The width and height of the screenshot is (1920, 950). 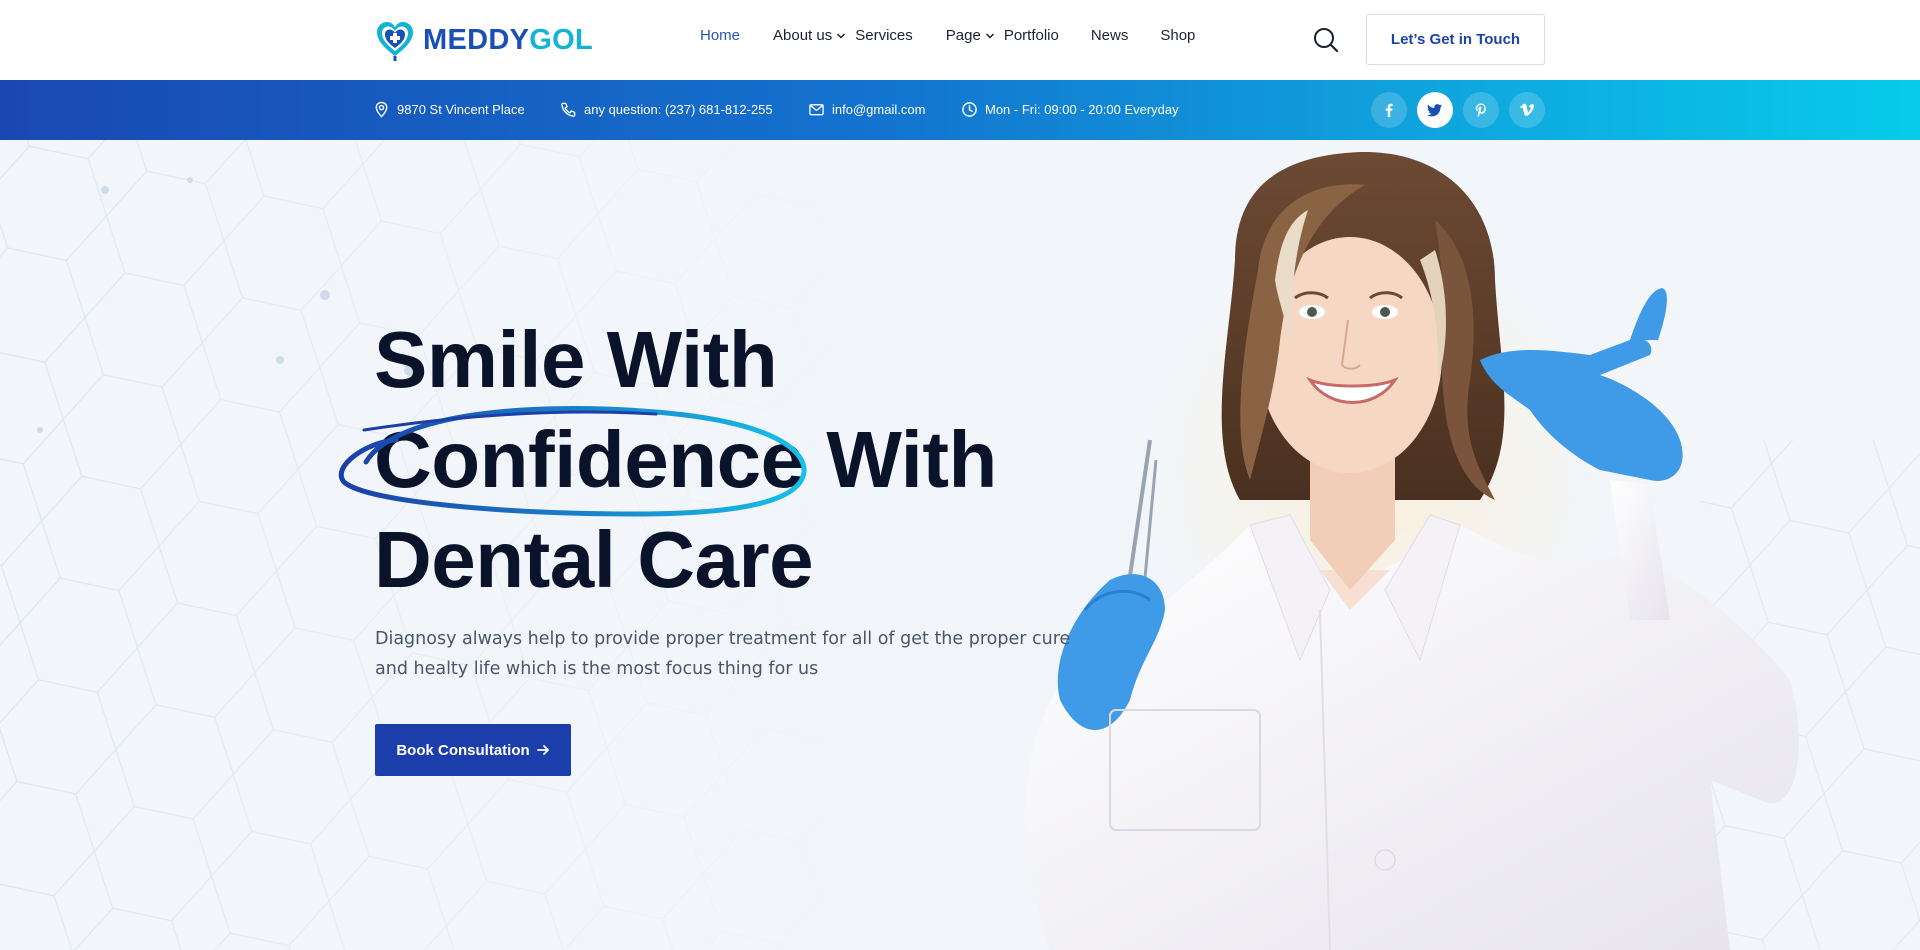 I want to click on nav-item-news: News, so click(x=1110, y=35).